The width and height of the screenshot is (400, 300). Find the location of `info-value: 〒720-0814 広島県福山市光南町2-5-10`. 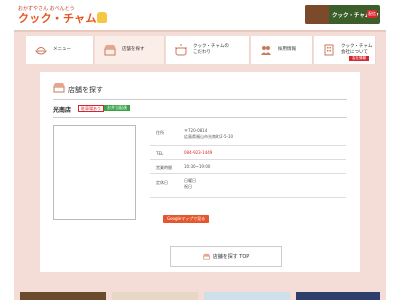

info-value: 〒720-0814 広島県福山市光南町2-5-10 is located at coordinates (209, 134).